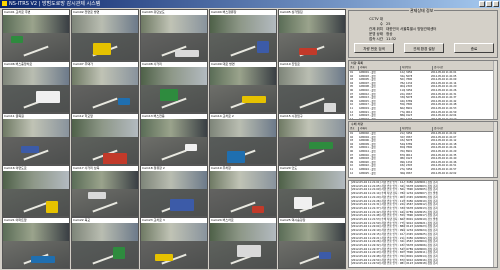 The image size is (500, 270). What do you see at coordinates (243, 87) in the screenshot?
I see `camera-feed: Cam09 대로 방면` at bounding box center [243, 87].